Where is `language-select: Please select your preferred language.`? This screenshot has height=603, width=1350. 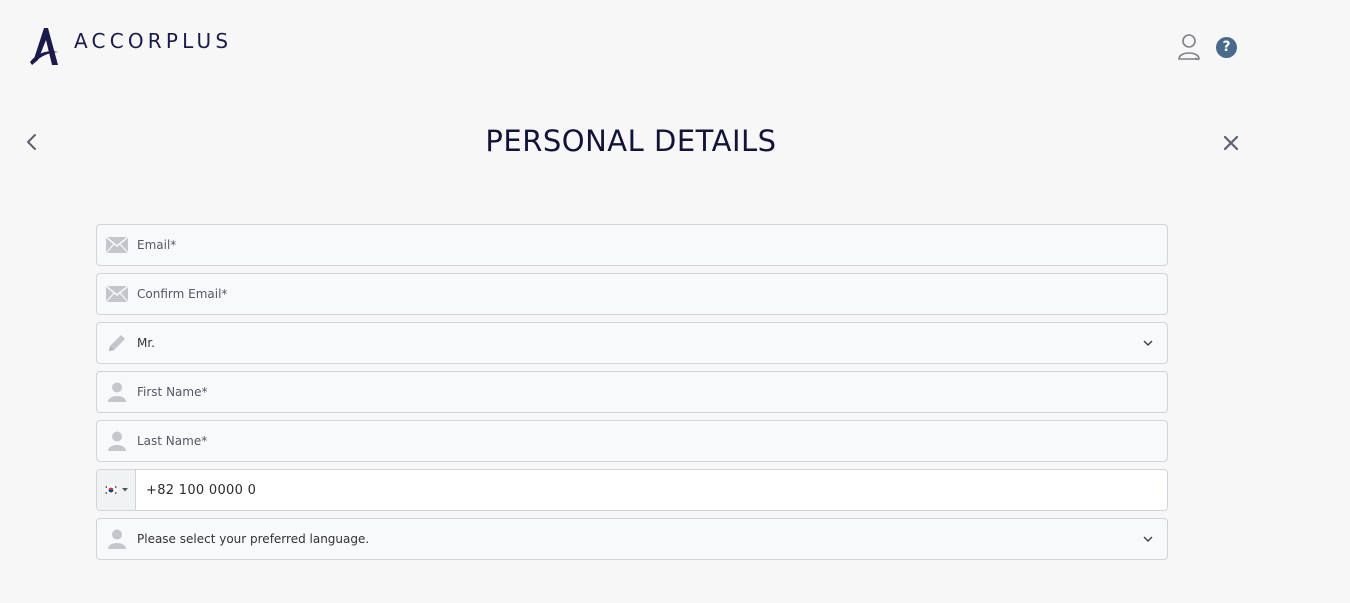 language-select: Please select your preferred language. is located at coordinates (632, 539).